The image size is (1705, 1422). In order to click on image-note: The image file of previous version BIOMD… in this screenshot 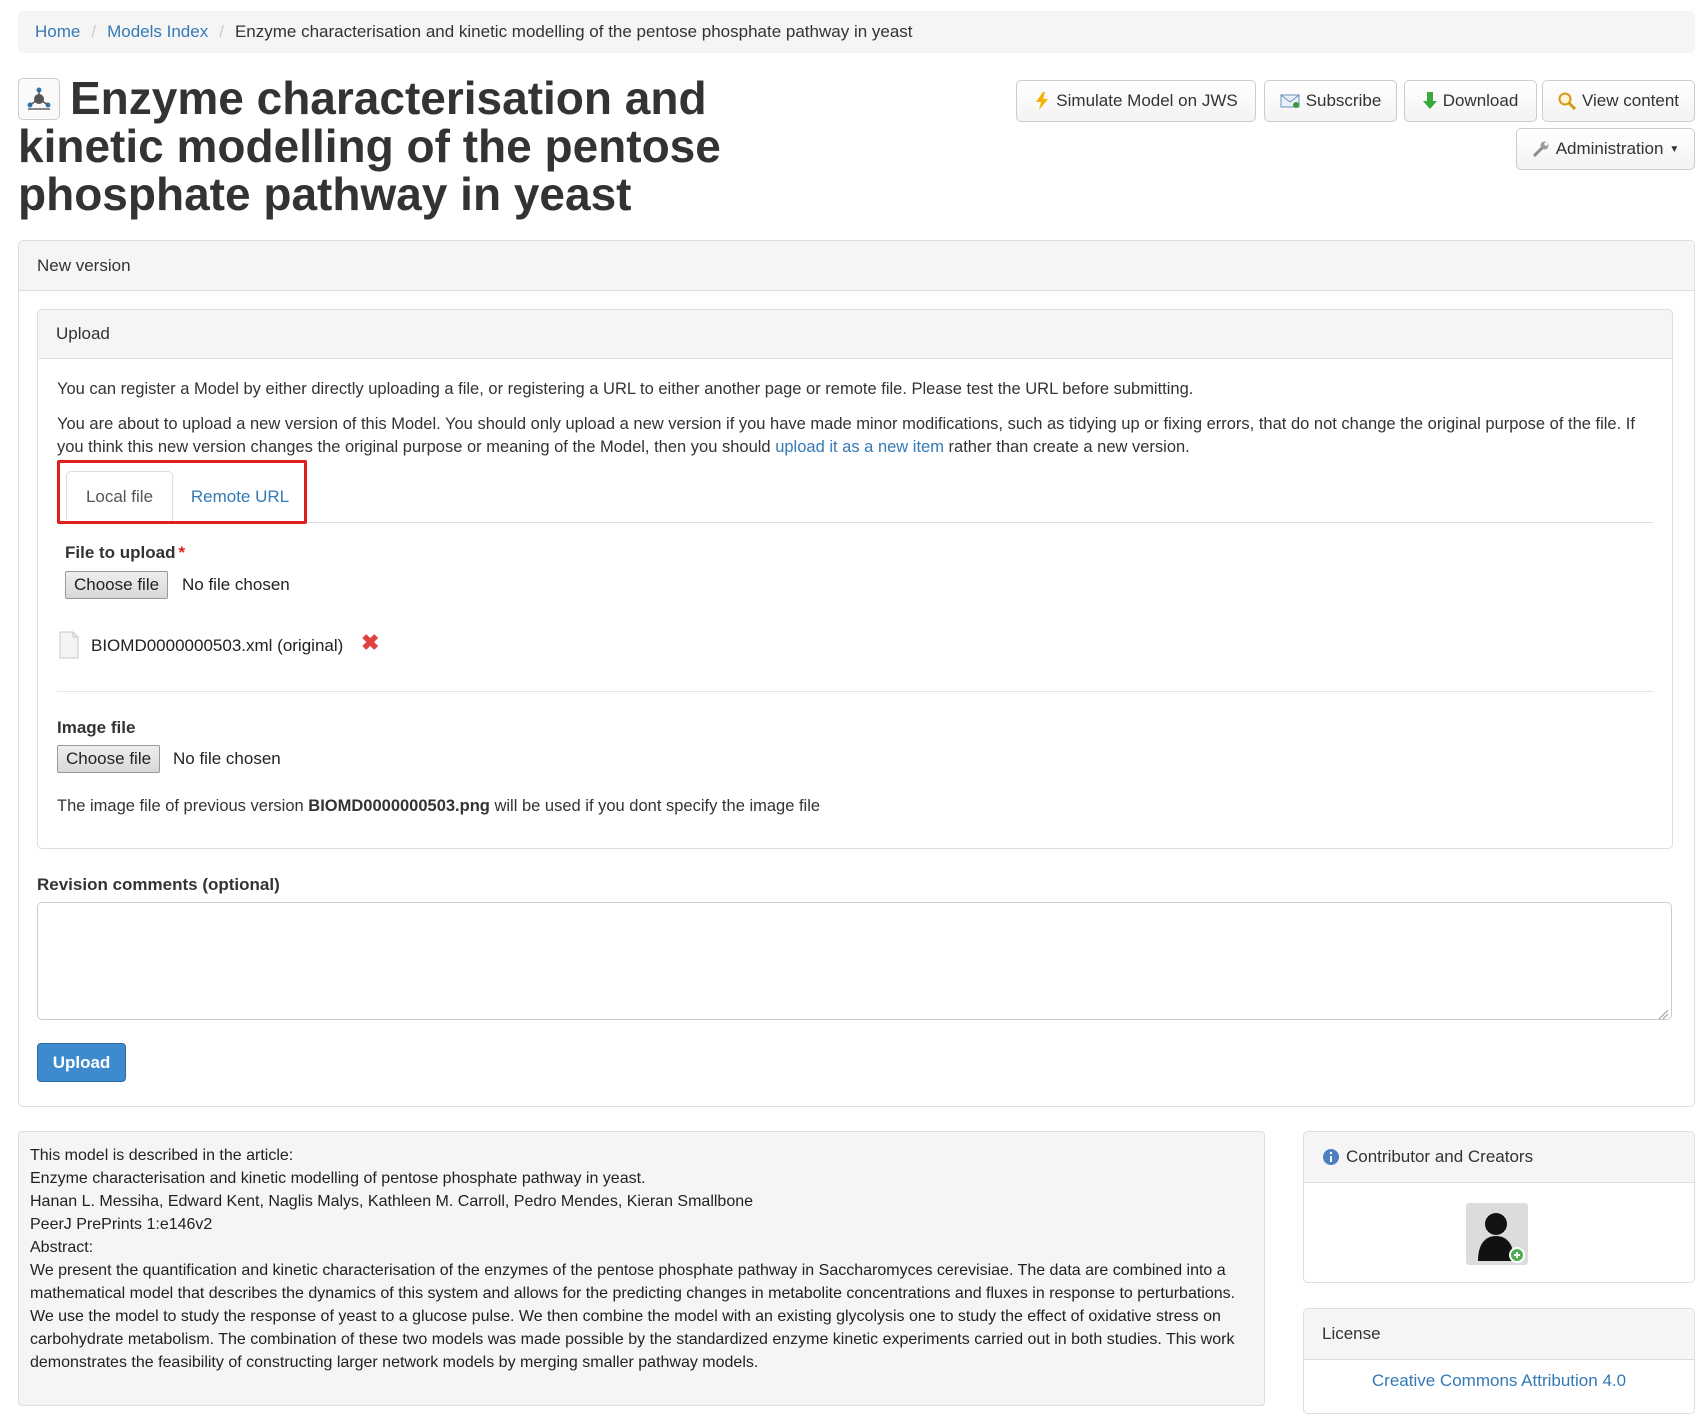, I will do `click(438, 806)`.